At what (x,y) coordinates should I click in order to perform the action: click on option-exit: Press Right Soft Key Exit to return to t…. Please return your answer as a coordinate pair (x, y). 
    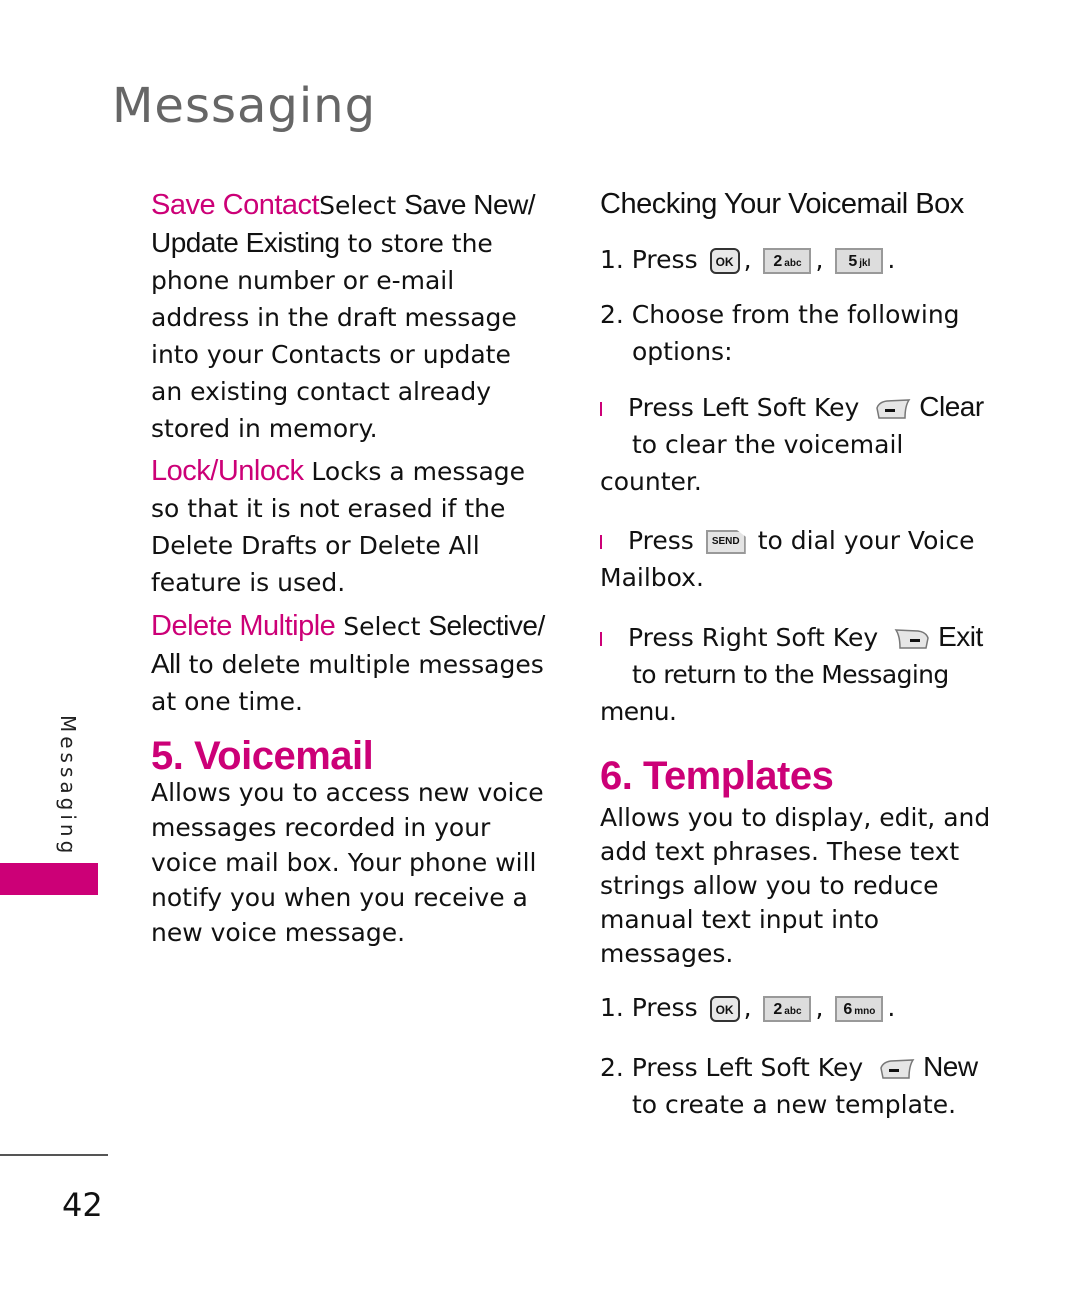
    Looking at the image, I should click on (791, 673).